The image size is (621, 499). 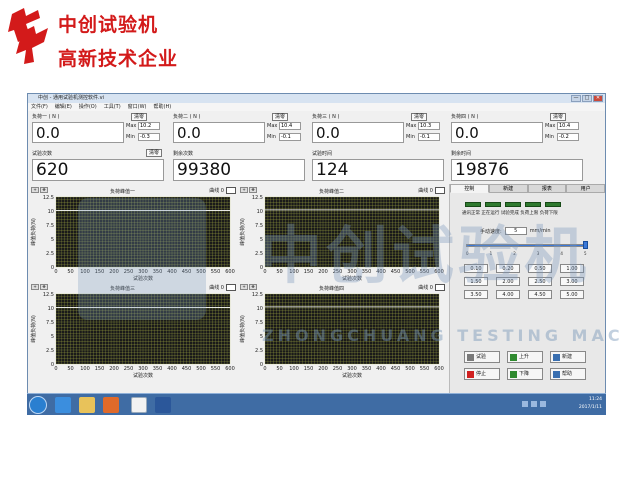 What do you see at coordinates (590, 404) in the screenshot?
I see `clock: 11:24 2017/1/11` at bounding box center [590, 404].